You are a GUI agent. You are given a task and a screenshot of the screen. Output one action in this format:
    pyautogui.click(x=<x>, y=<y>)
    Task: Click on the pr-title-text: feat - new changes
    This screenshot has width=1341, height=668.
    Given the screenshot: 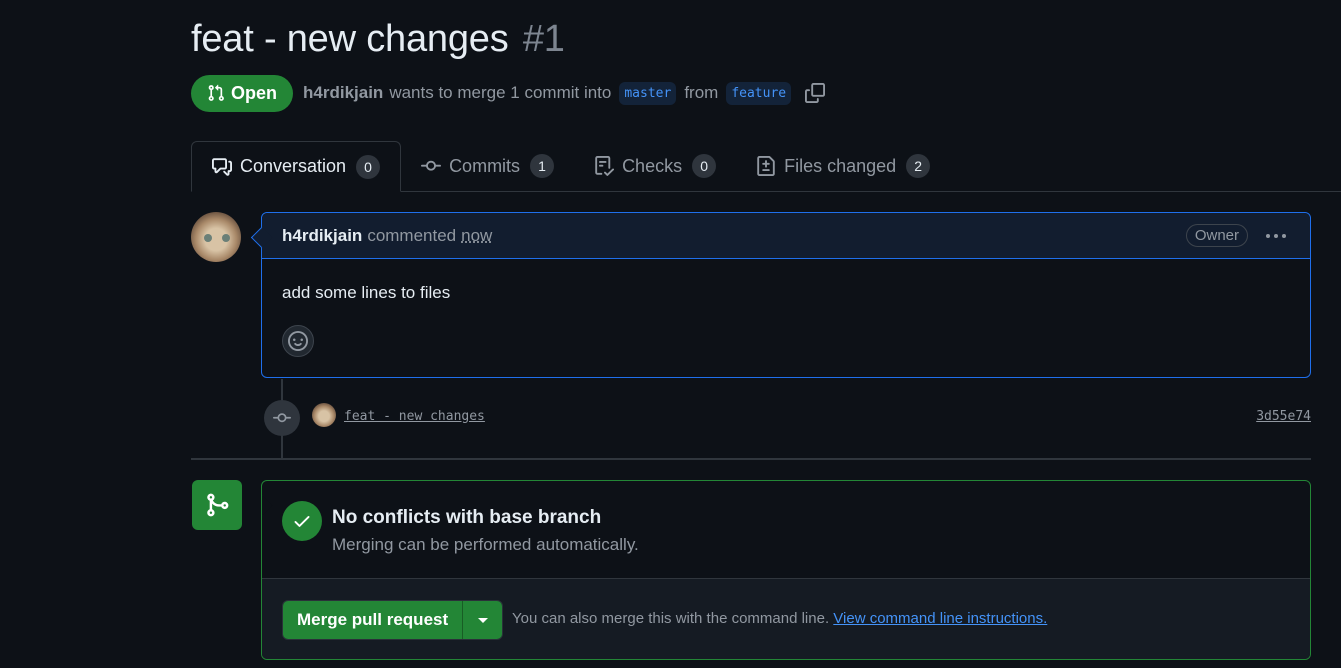 What is the action you would take?
    pyautogui.click(x=350, y=39)
    